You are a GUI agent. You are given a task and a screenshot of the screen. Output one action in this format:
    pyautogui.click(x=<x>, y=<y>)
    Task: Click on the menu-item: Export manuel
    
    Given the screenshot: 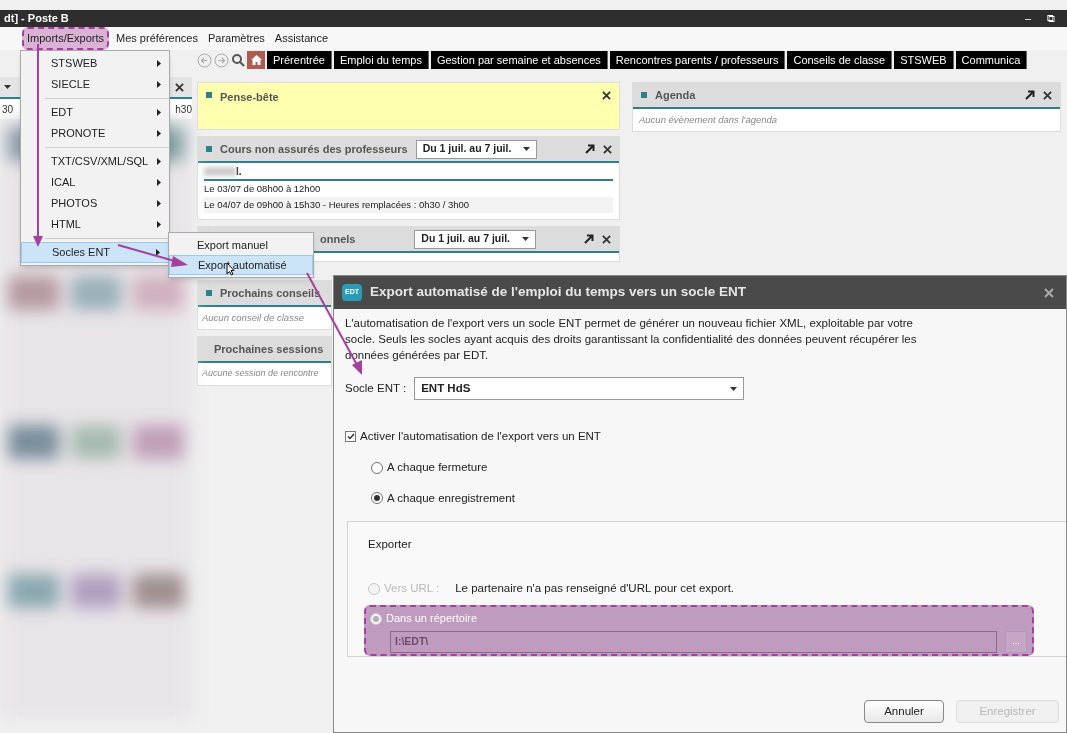 What is the action you would take?
    pyautogui.click(x=241, y=245)
    